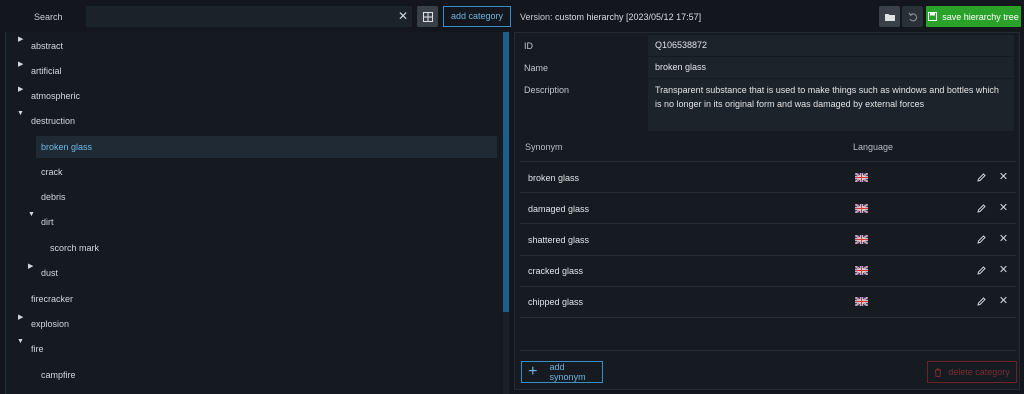 This screenshot has height=394, width=1024. What do you see at coordinates (831, 45) in the screenshot?
I see `id-field: Q106538872` at bounding box center [831, 45].